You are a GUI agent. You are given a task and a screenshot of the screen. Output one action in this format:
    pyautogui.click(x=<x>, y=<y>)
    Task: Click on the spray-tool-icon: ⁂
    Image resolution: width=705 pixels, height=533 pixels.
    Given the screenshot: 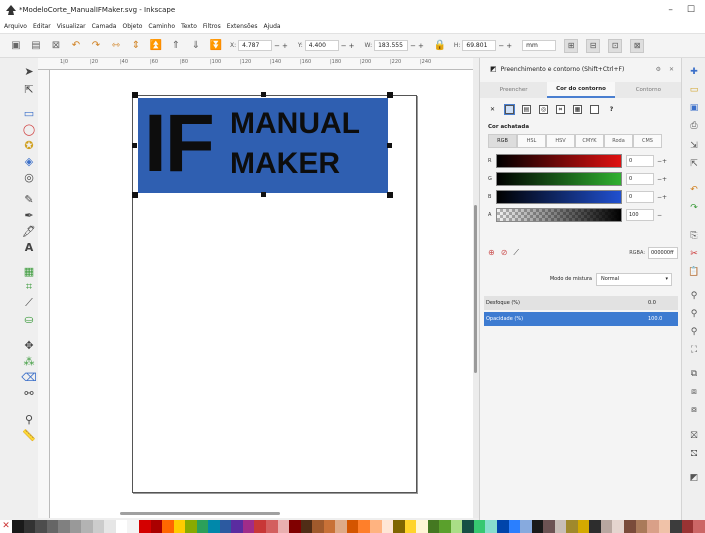 What is the action you would take?
    pyautogui.click(x=29, y=361)
    